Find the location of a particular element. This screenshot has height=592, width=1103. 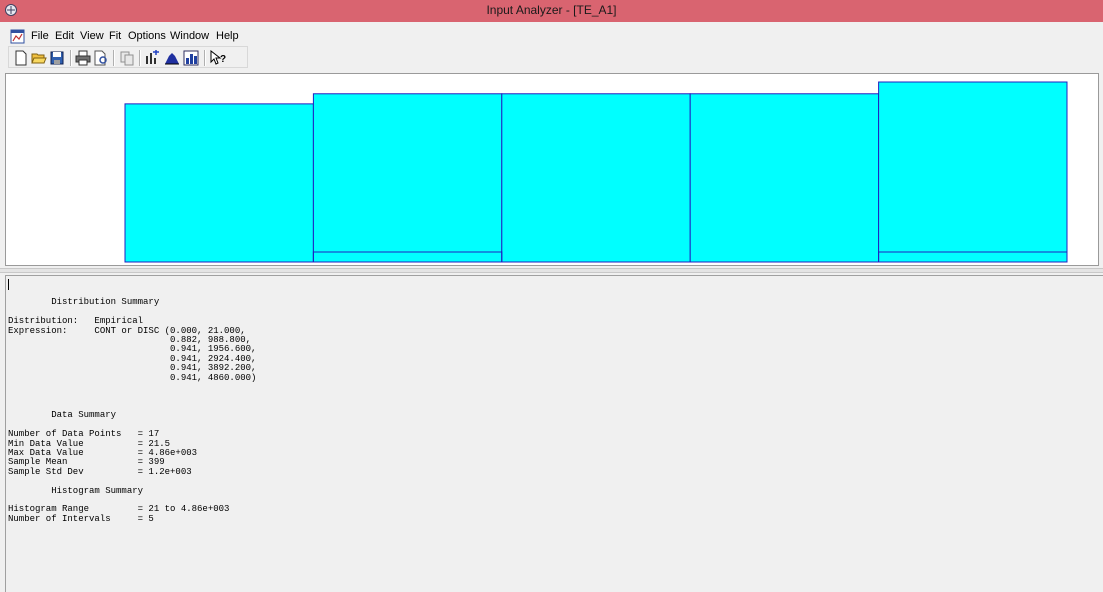

menu-edit: Edit is located at coordinates (64, 36).